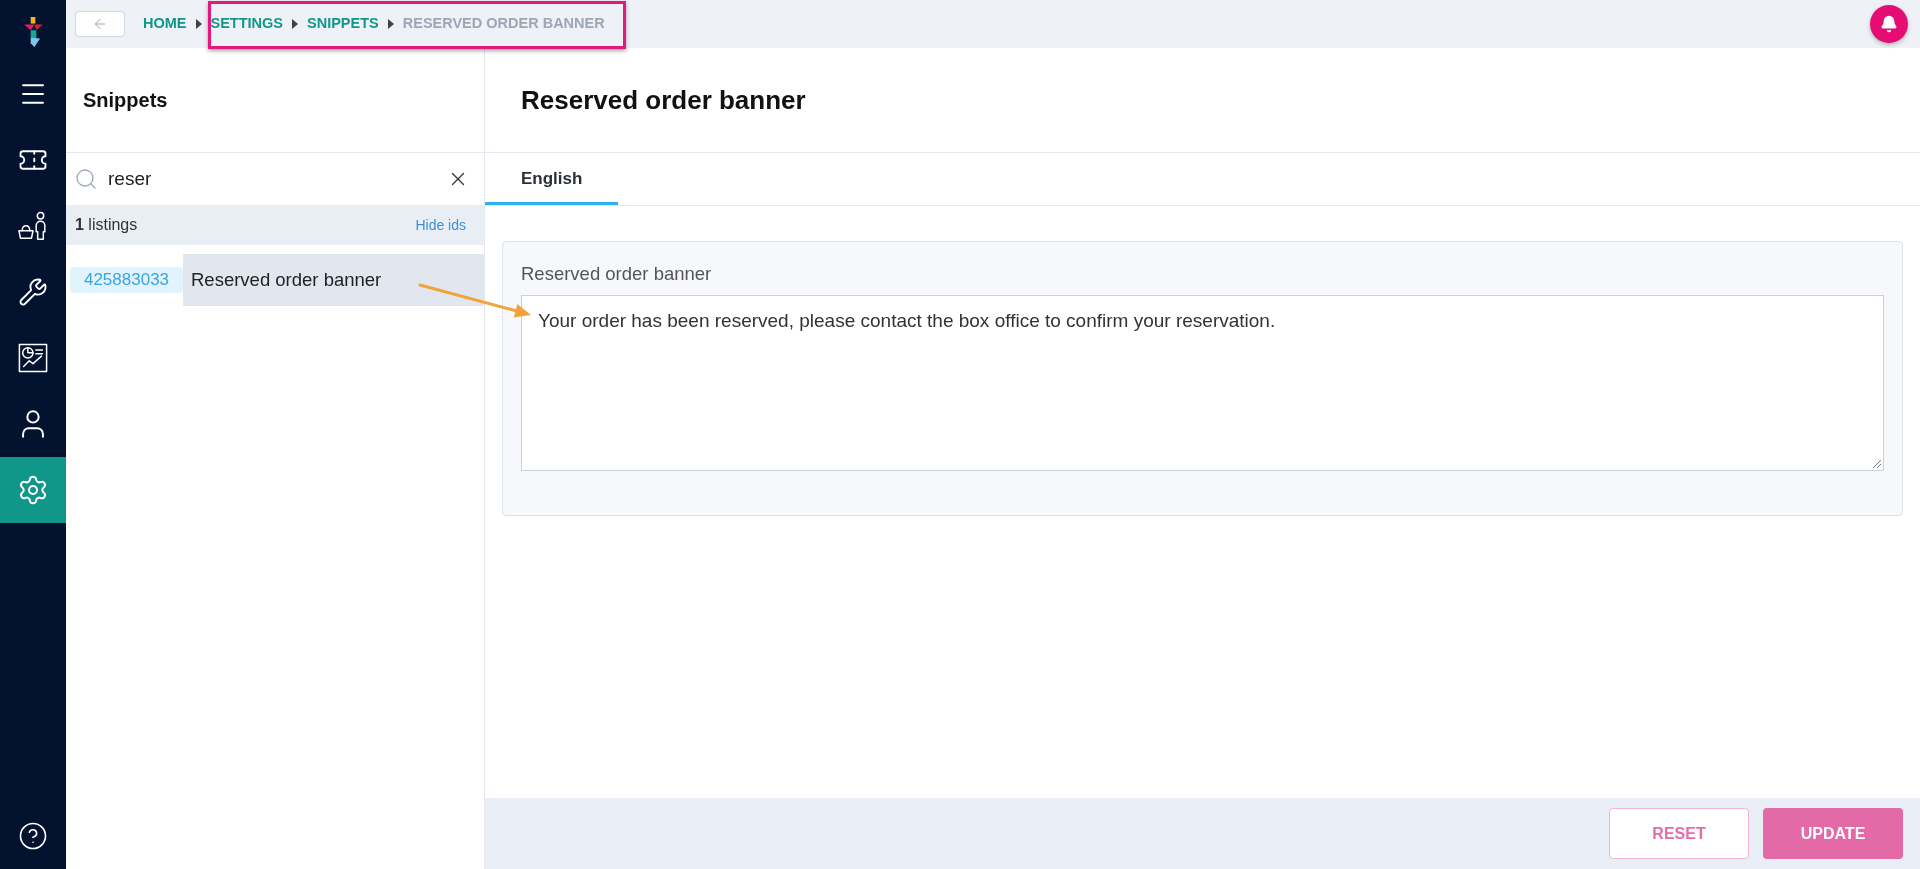 This screenshot has width=1920, height=869. I want to click on notification-button, so click(1889, 24).